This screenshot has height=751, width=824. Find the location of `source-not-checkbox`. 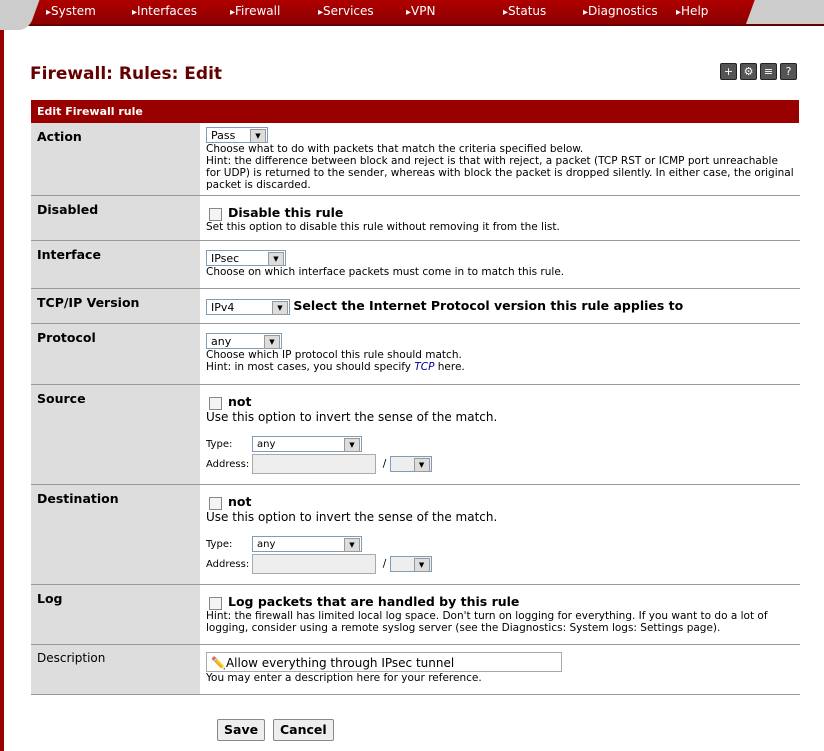

source-not-checkbox is located at coordinates (215, 403).